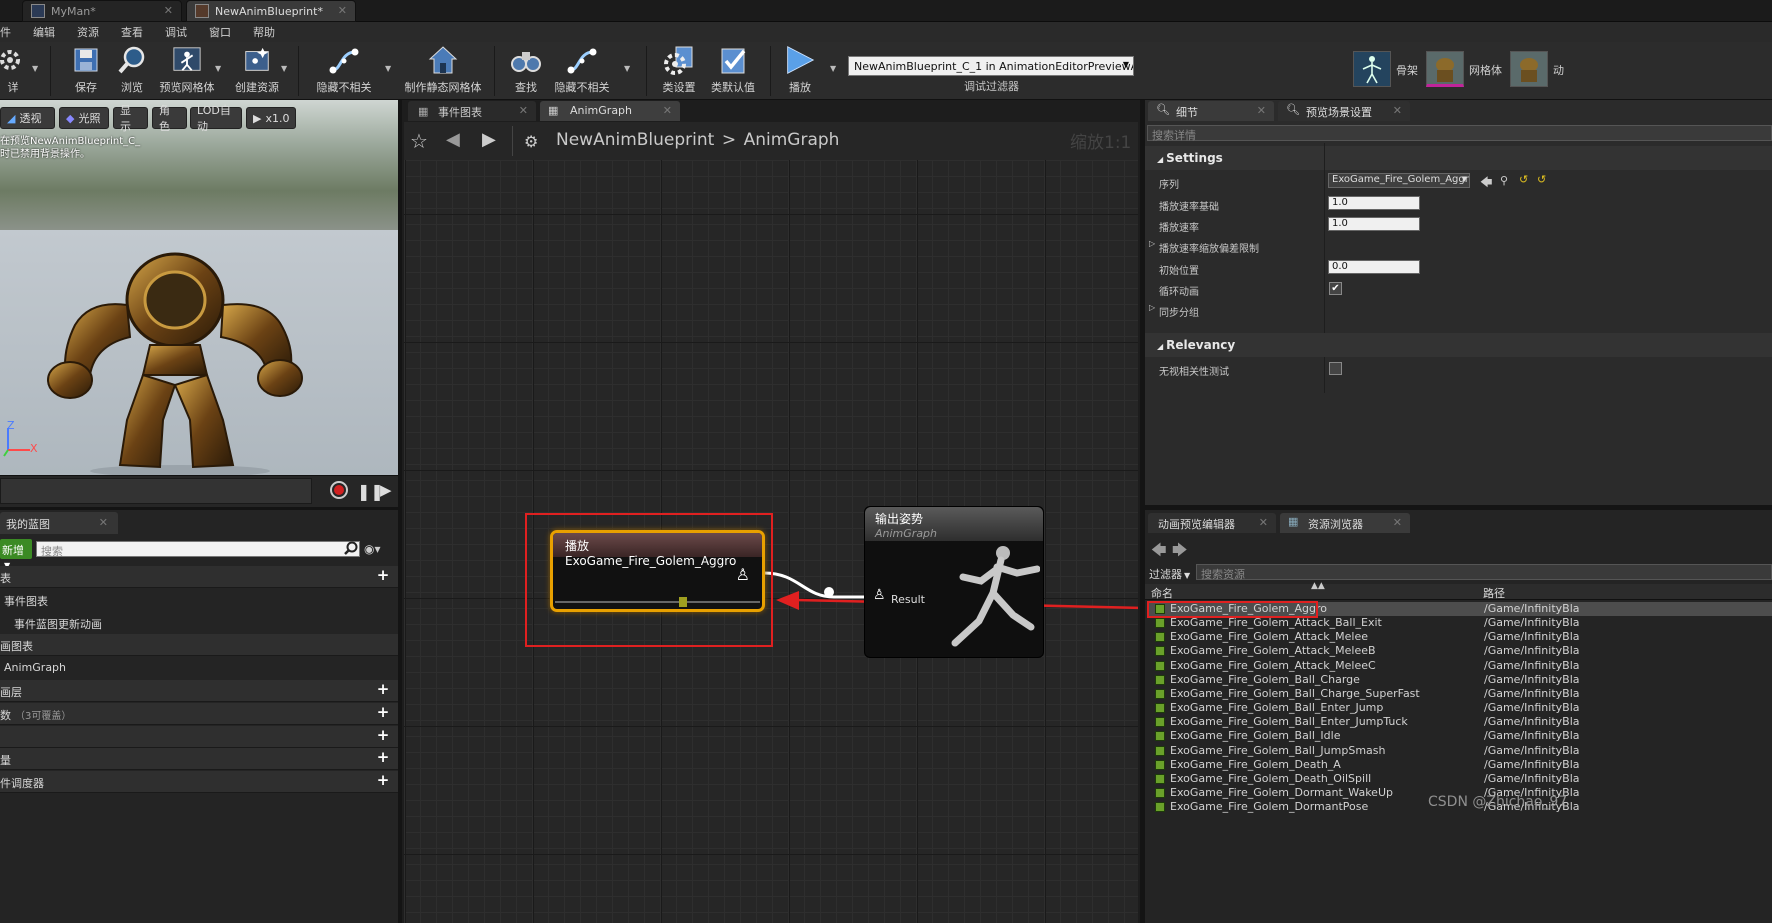  I want to click on blueprint-category: +, so click(199, 736).